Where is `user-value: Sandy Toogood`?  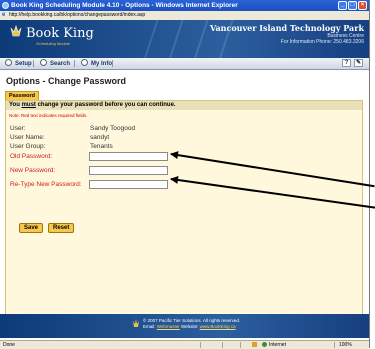
user-value: Sandy Toogood is located at coordinates (113, 128).